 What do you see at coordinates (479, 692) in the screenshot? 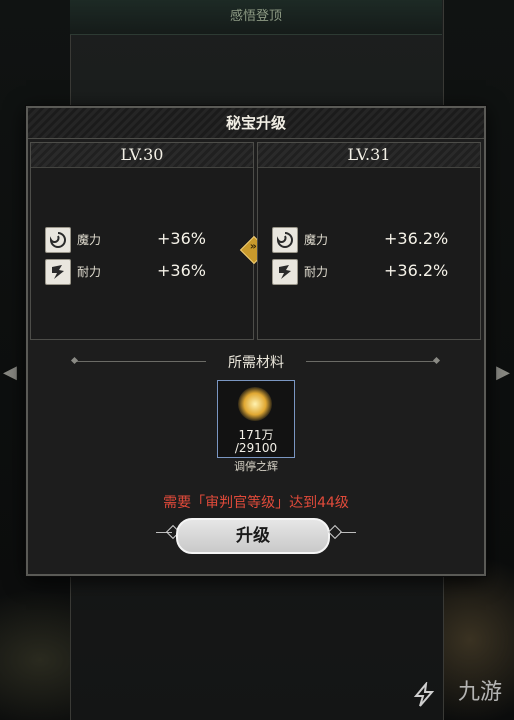
I see `watermark-text: 九游` at bounding box center [479, 692].